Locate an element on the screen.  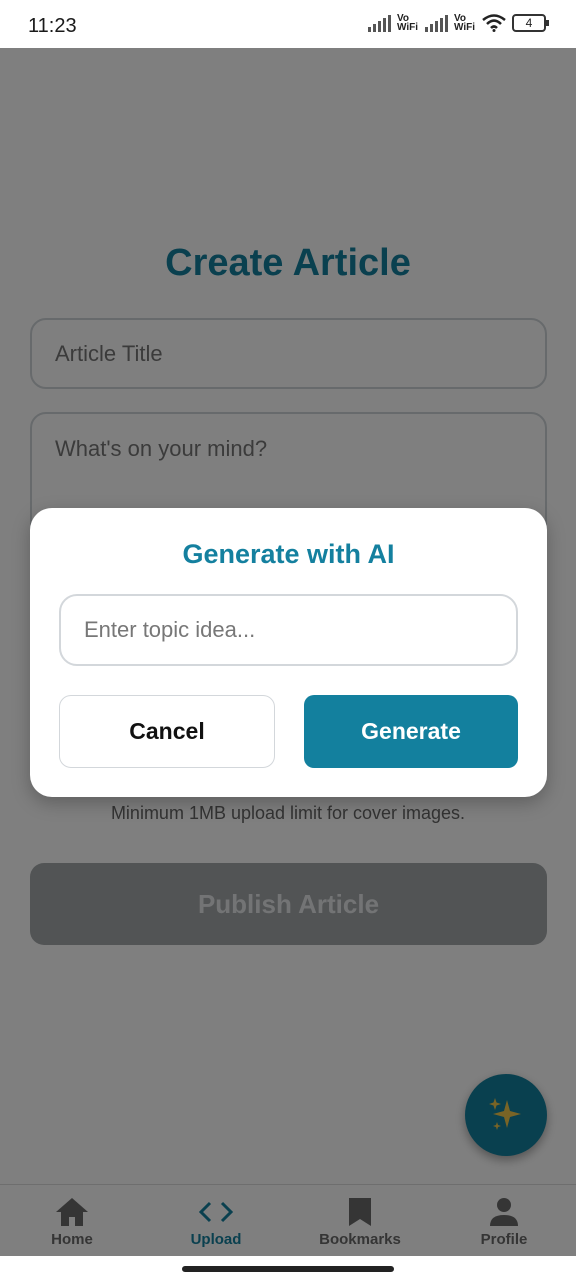
dialog-title: Generate with AI is located at coordinates (288, 554).